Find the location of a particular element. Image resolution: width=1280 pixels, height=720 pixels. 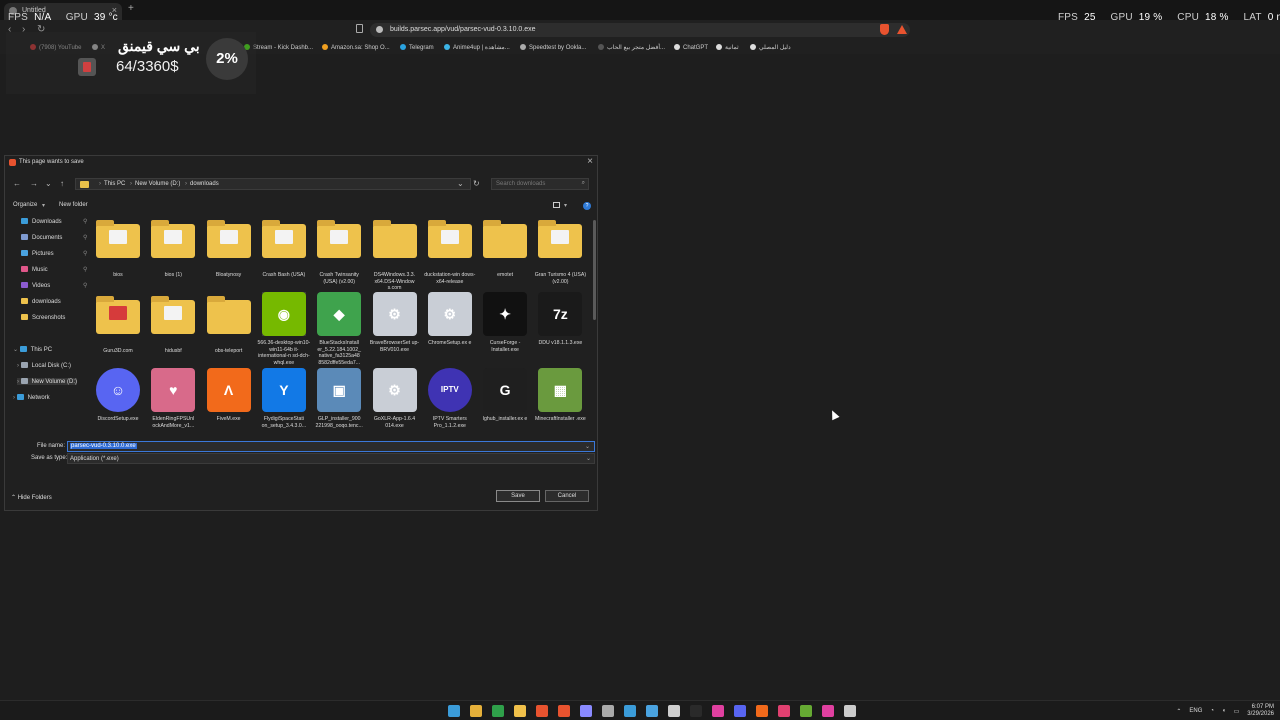

breadcrumb: › This PC › New Volume (D:) › downloads is located at coordinates (273, 184).